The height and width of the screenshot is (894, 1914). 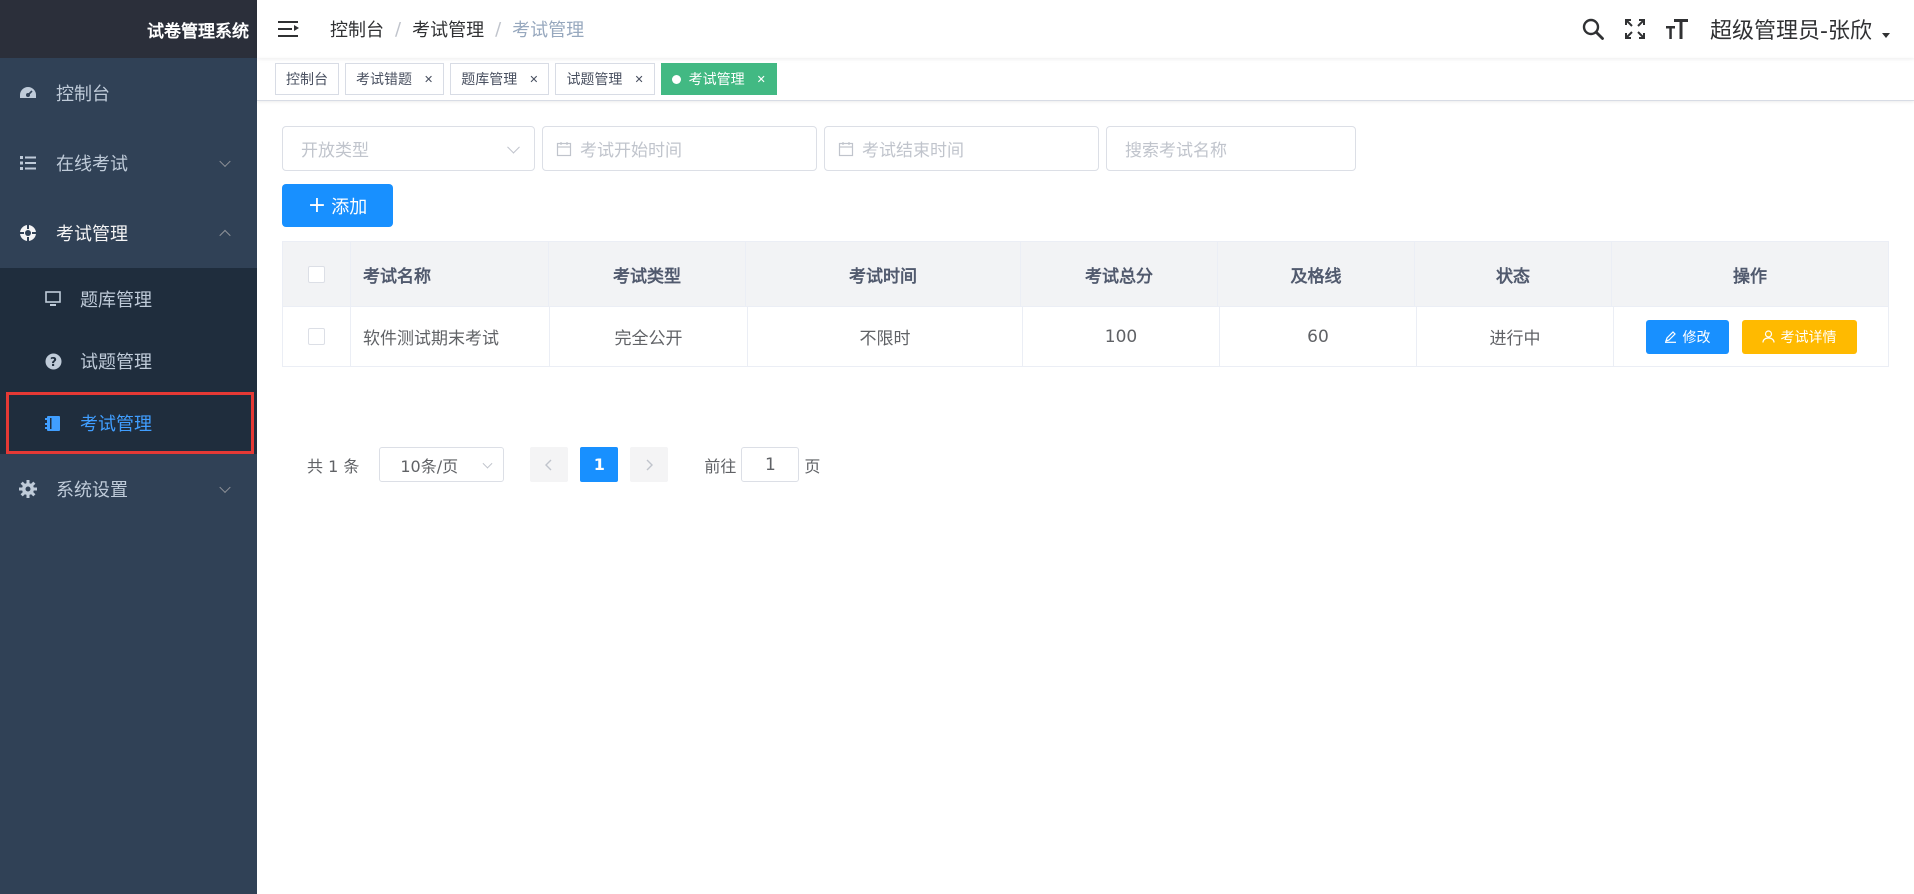 I want to click on prev-page-button, so click(x=549, y=464).